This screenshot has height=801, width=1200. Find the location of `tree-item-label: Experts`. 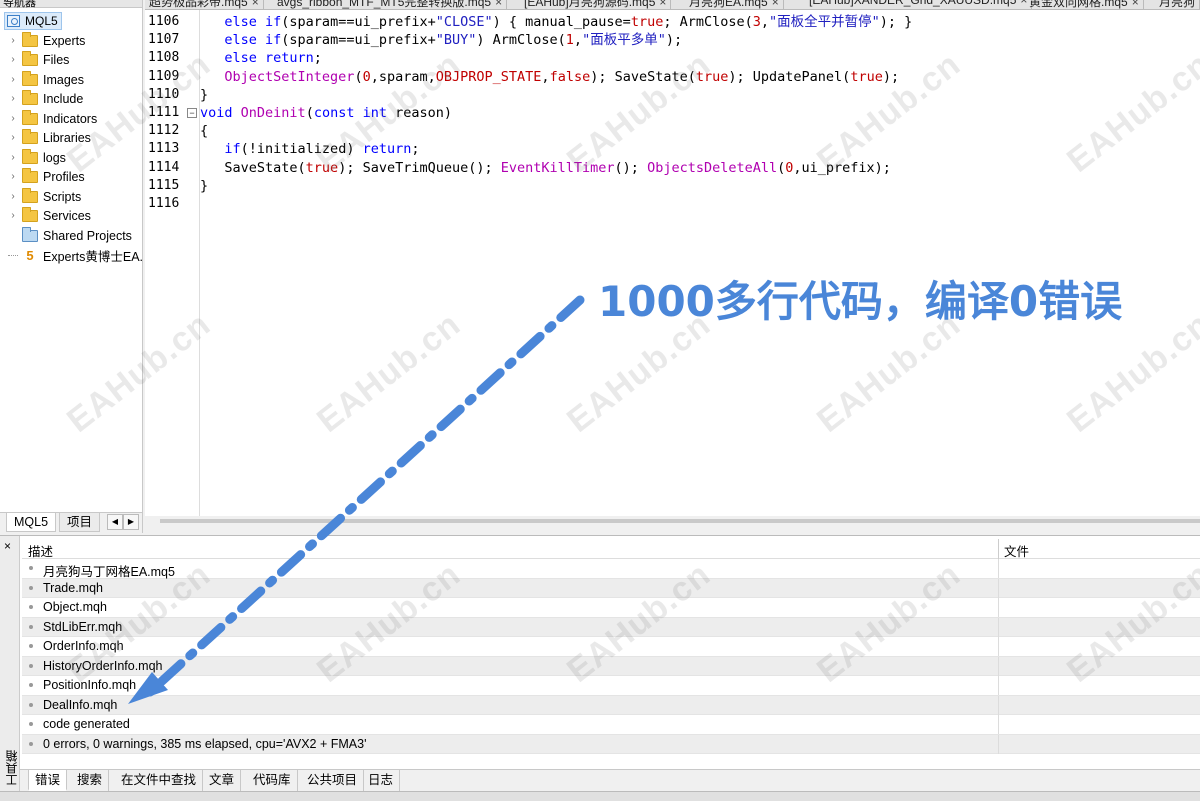

tree-item-label: Experts is located at coordinates (64, 40).